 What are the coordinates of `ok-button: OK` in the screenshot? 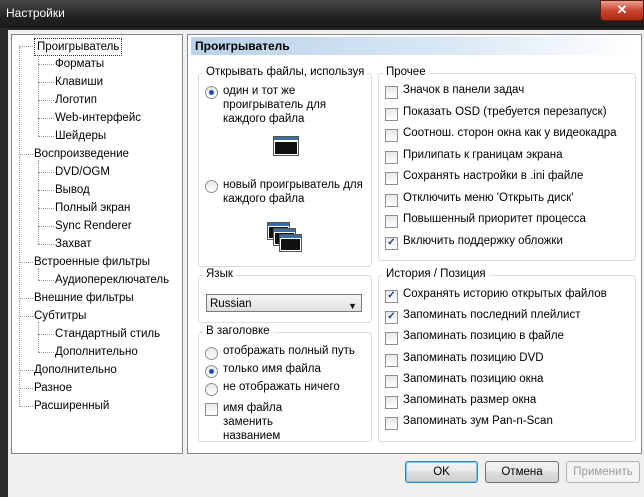 It's located at (441, 472).